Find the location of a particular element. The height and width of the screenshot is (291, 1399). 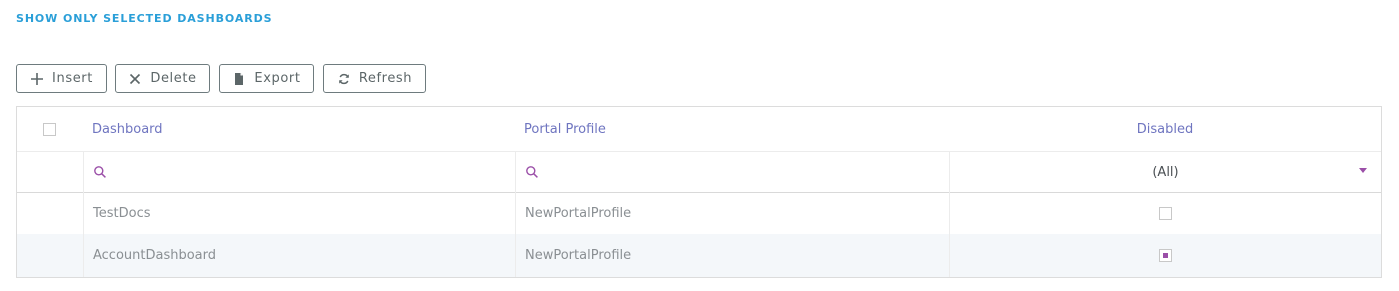

close-icon is located at coordinates (135, 79).